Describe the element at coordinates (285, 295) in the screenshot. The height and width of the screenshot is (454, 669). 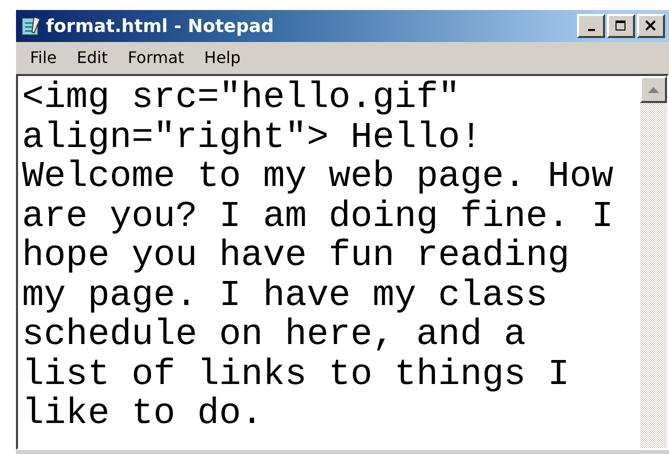
I see `text-line: my page. I have my class` at that location.